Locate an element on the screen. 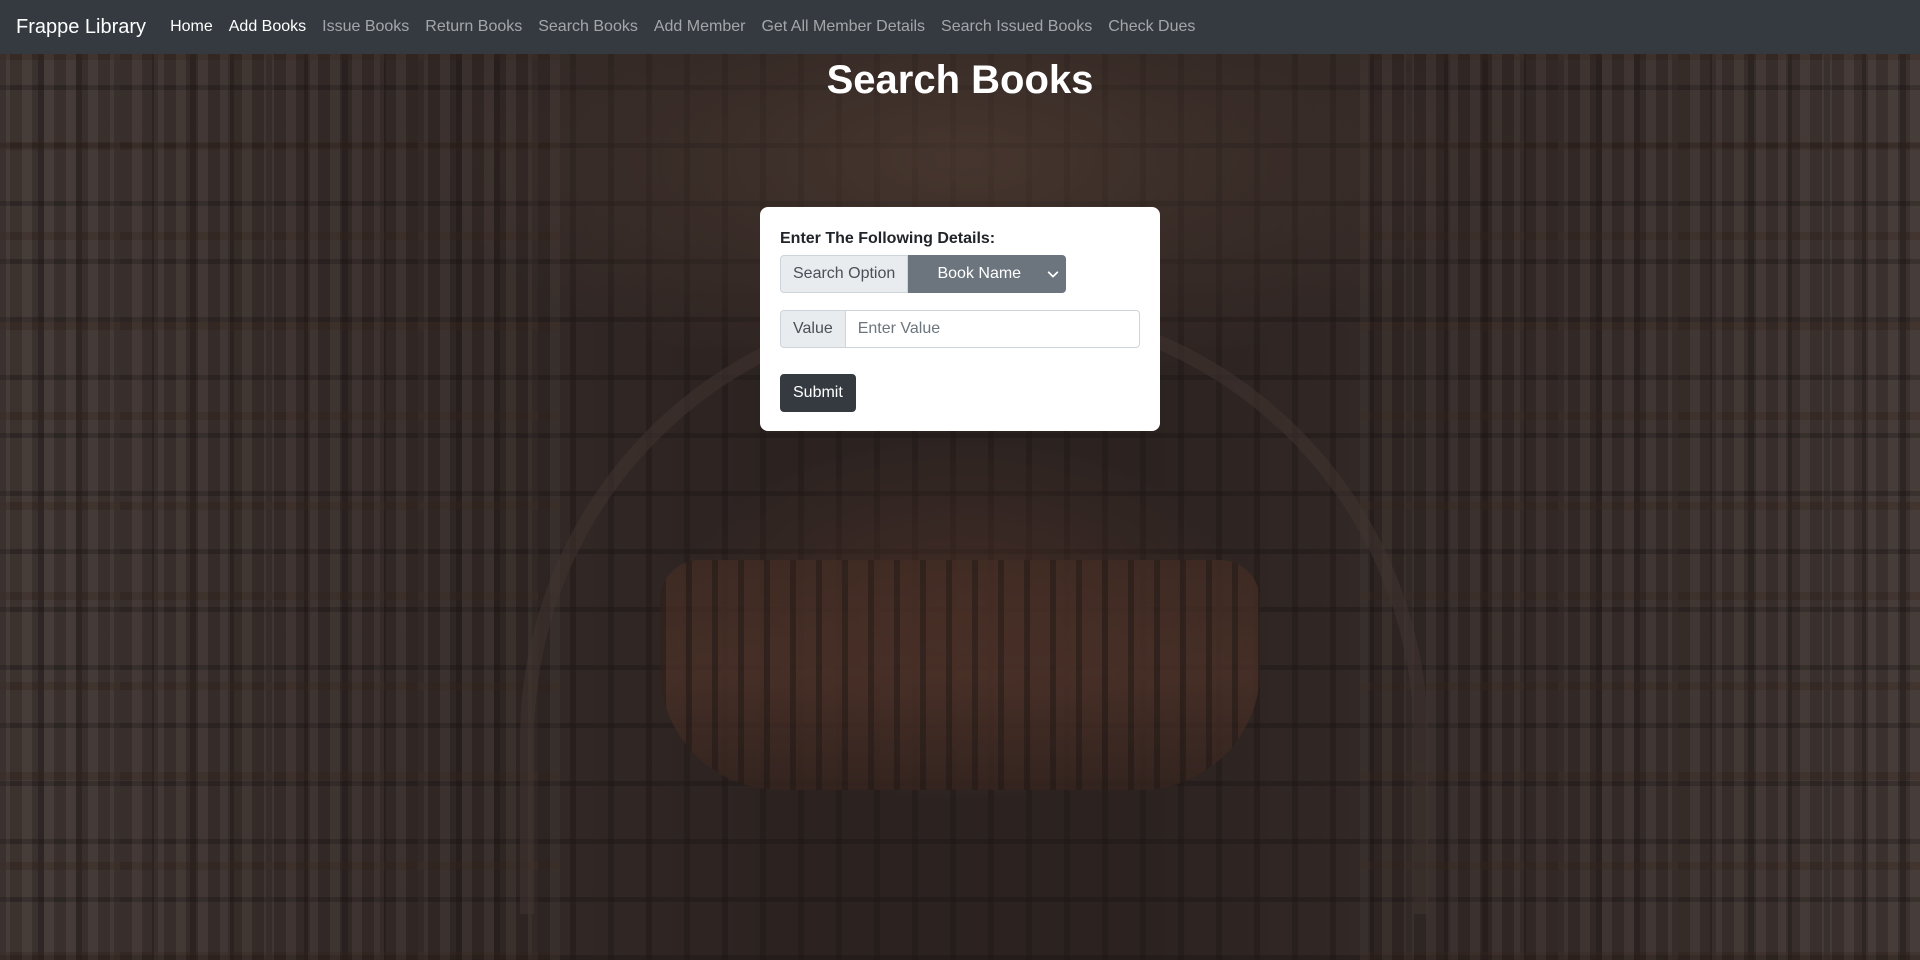 Image resolution: width=1920 pixels, height=960 pixels. nav-link-return-books: Return Books is located at coordinates (473, 27).